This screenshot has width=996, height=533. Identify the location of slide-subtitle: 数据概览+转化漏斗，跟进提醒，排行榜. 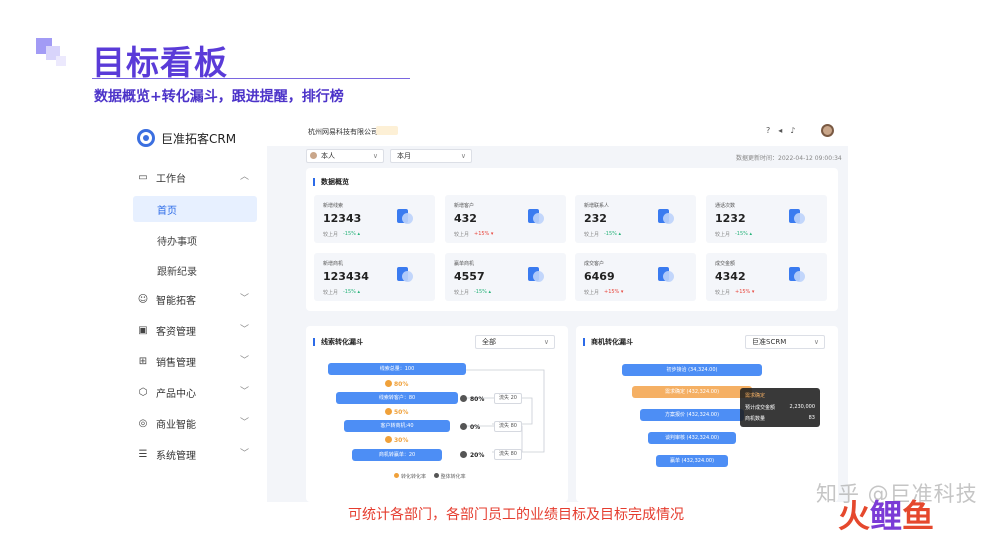
(219, 97).